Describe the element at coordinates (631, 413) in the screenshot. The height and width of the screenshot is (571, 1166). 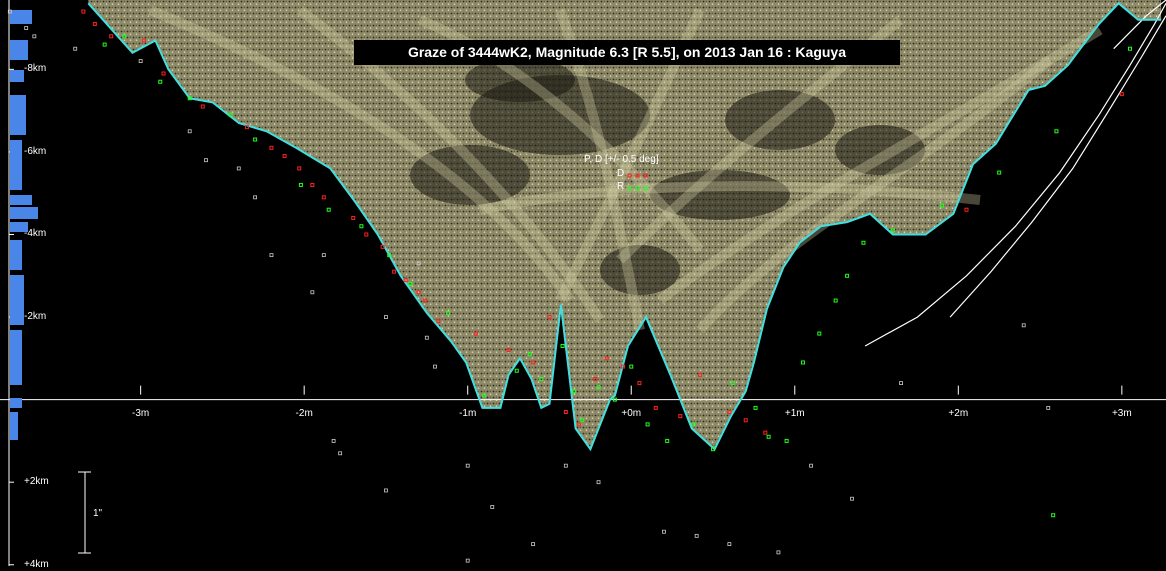
I see `x-tick-label: +0m` at that location.